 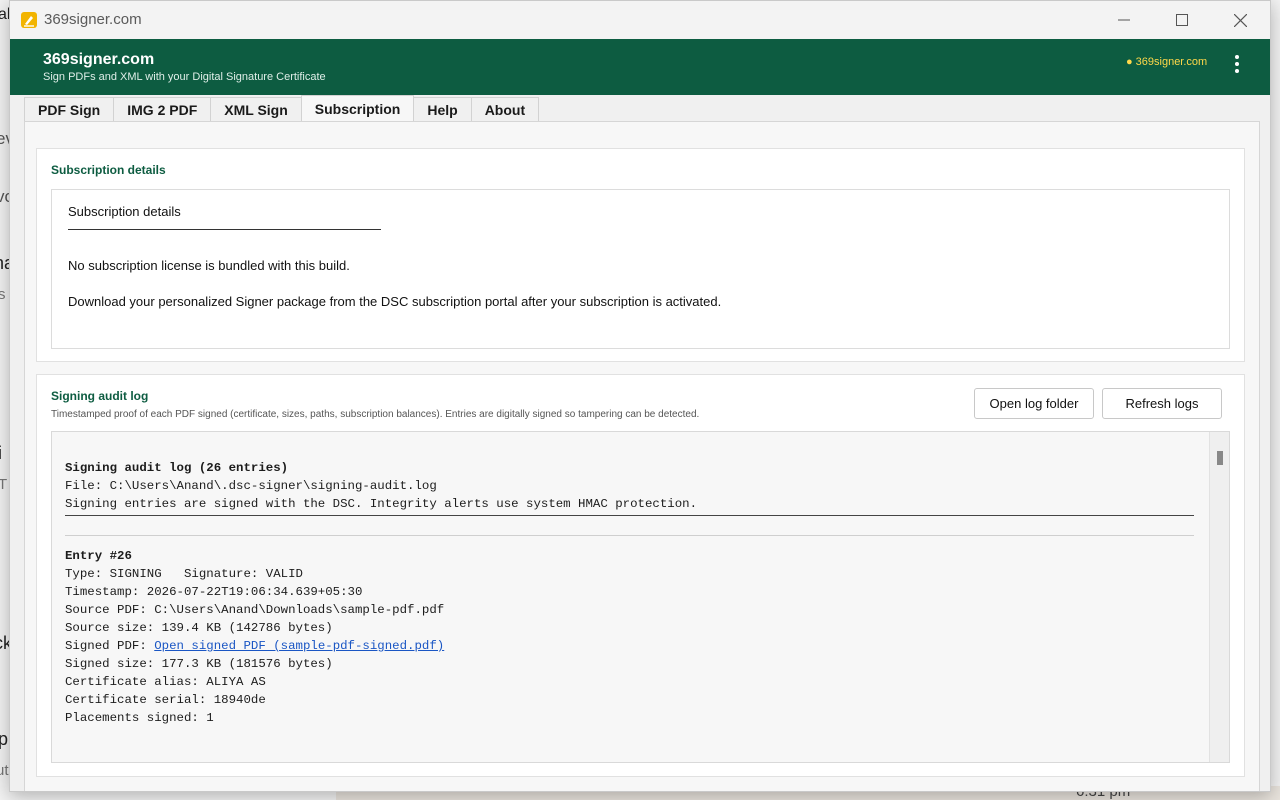 What do you see at coordinates (110, 646) in the screenshot?
I see `signed-pdf-label: Signed PDF:` at bounding box center [110, 646].